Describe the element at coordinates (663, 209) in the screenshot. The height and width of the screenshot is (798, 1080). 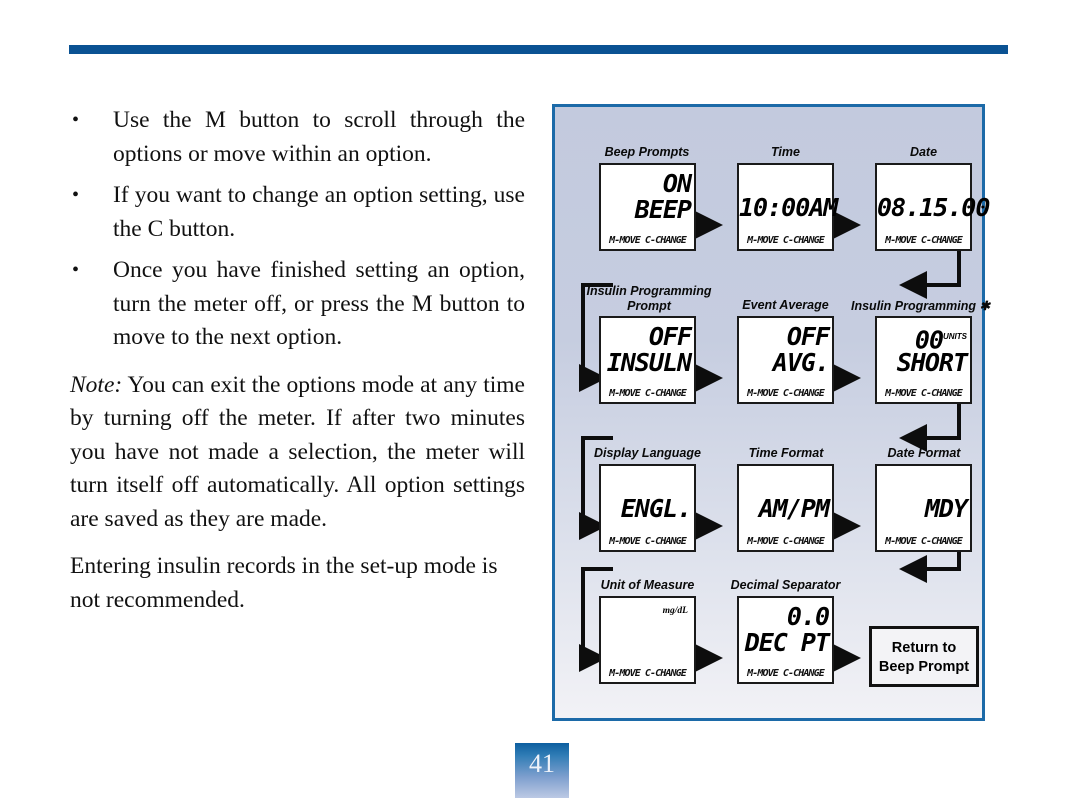
I see `lcd-line-2: BEEP` at that location.